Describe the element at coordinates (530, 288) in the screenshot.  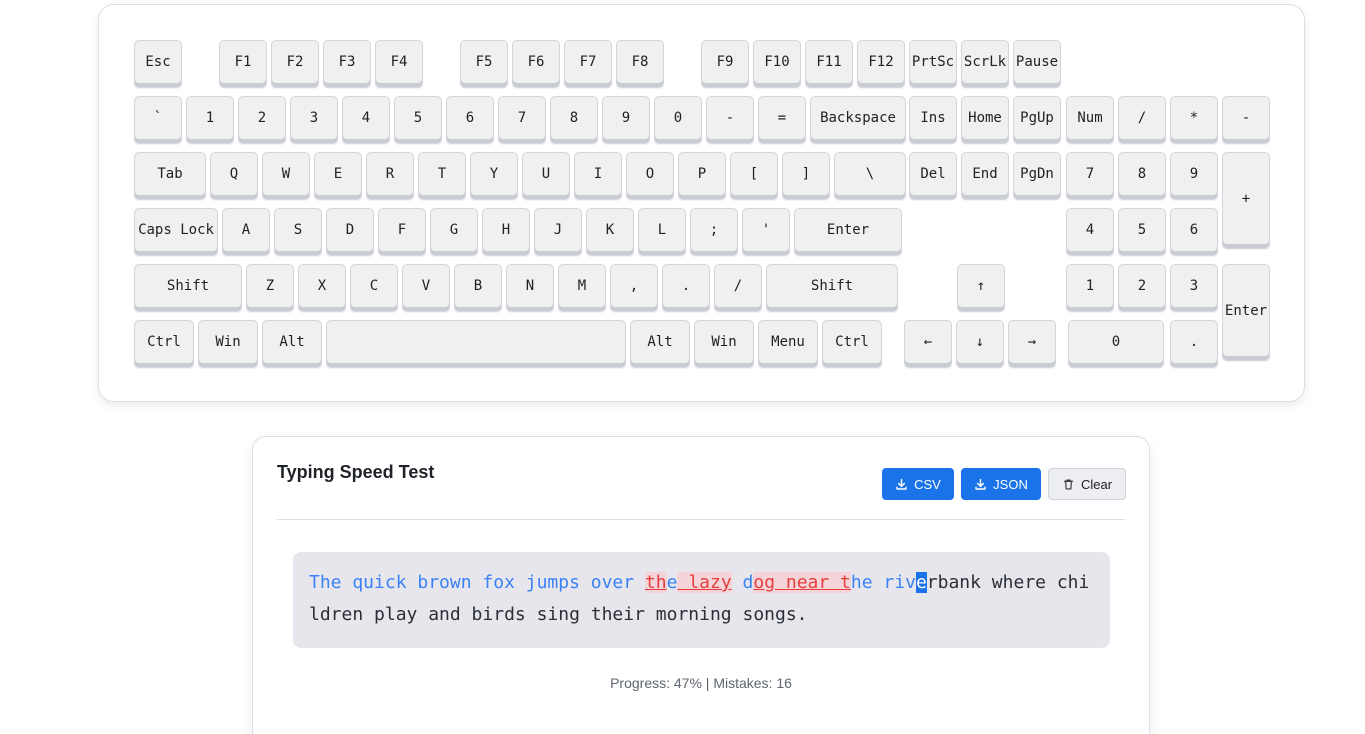
I see `key-n: N` at that location.